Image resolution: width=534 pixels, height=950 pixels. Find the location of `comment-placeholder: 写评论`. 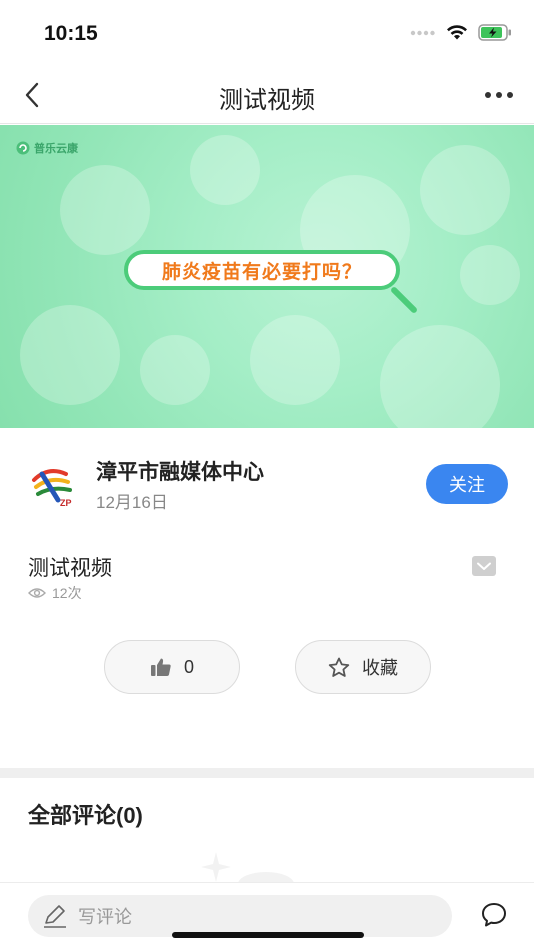

comment-placeholder: 写评论 is located at coordinates (105, 917).